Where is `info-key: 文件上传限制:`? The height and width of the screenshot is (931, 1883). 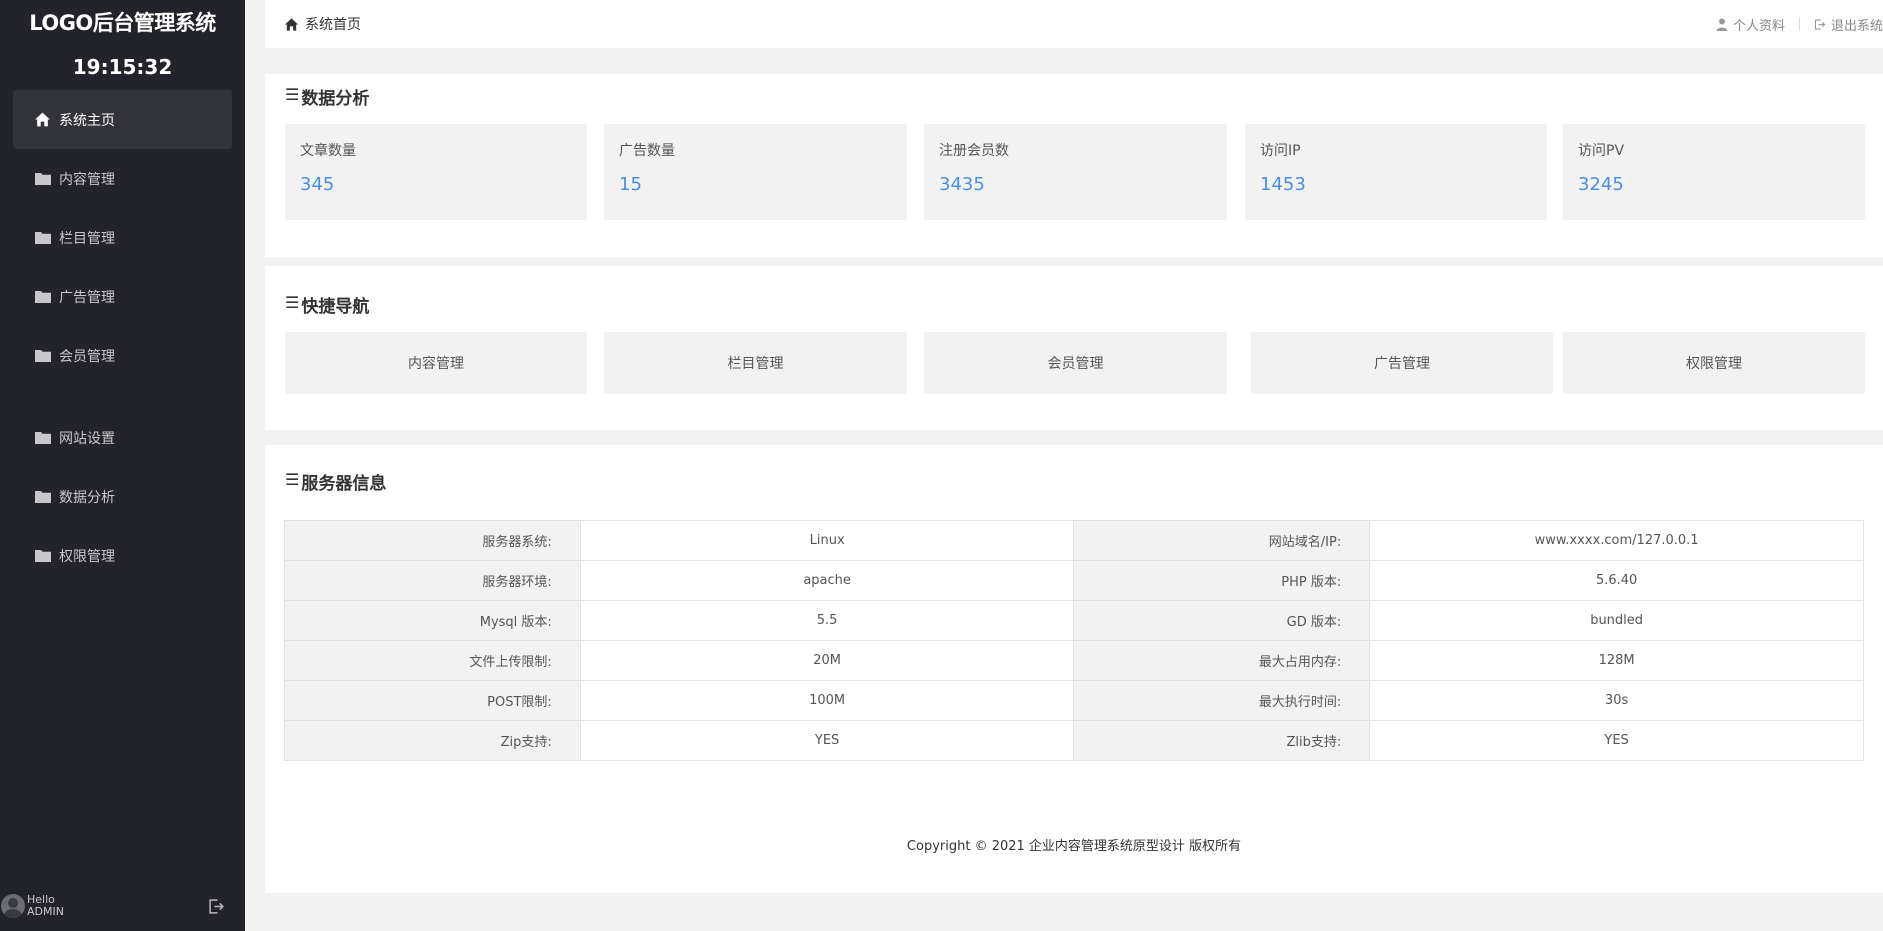
info-key: 文件上传限制: is located at coordinates (432, 660).